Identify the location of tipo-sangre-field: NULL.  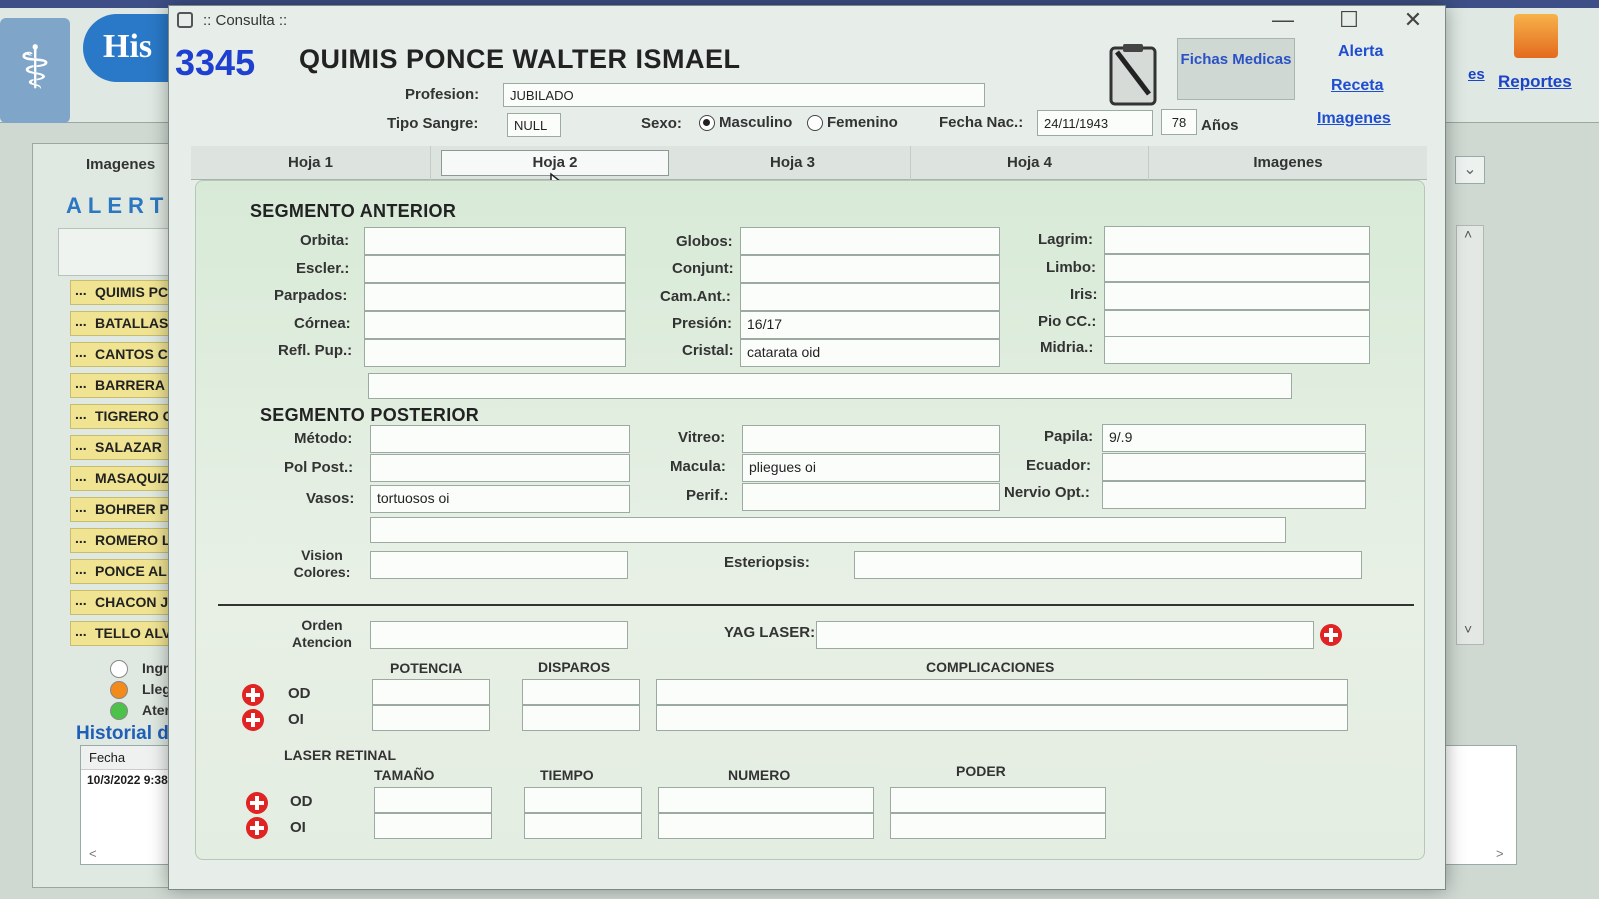
(534, 125).